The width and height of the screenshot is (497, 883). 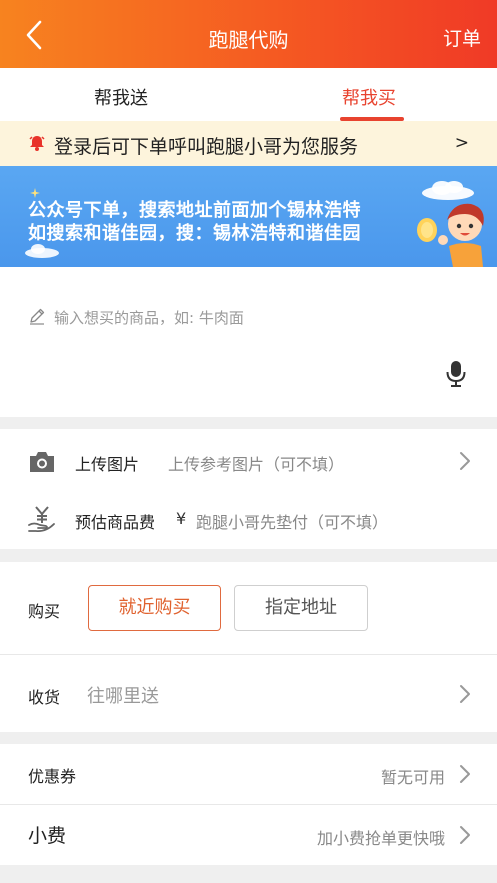 I want to click on bell-icon, so click(x=37, y=143).